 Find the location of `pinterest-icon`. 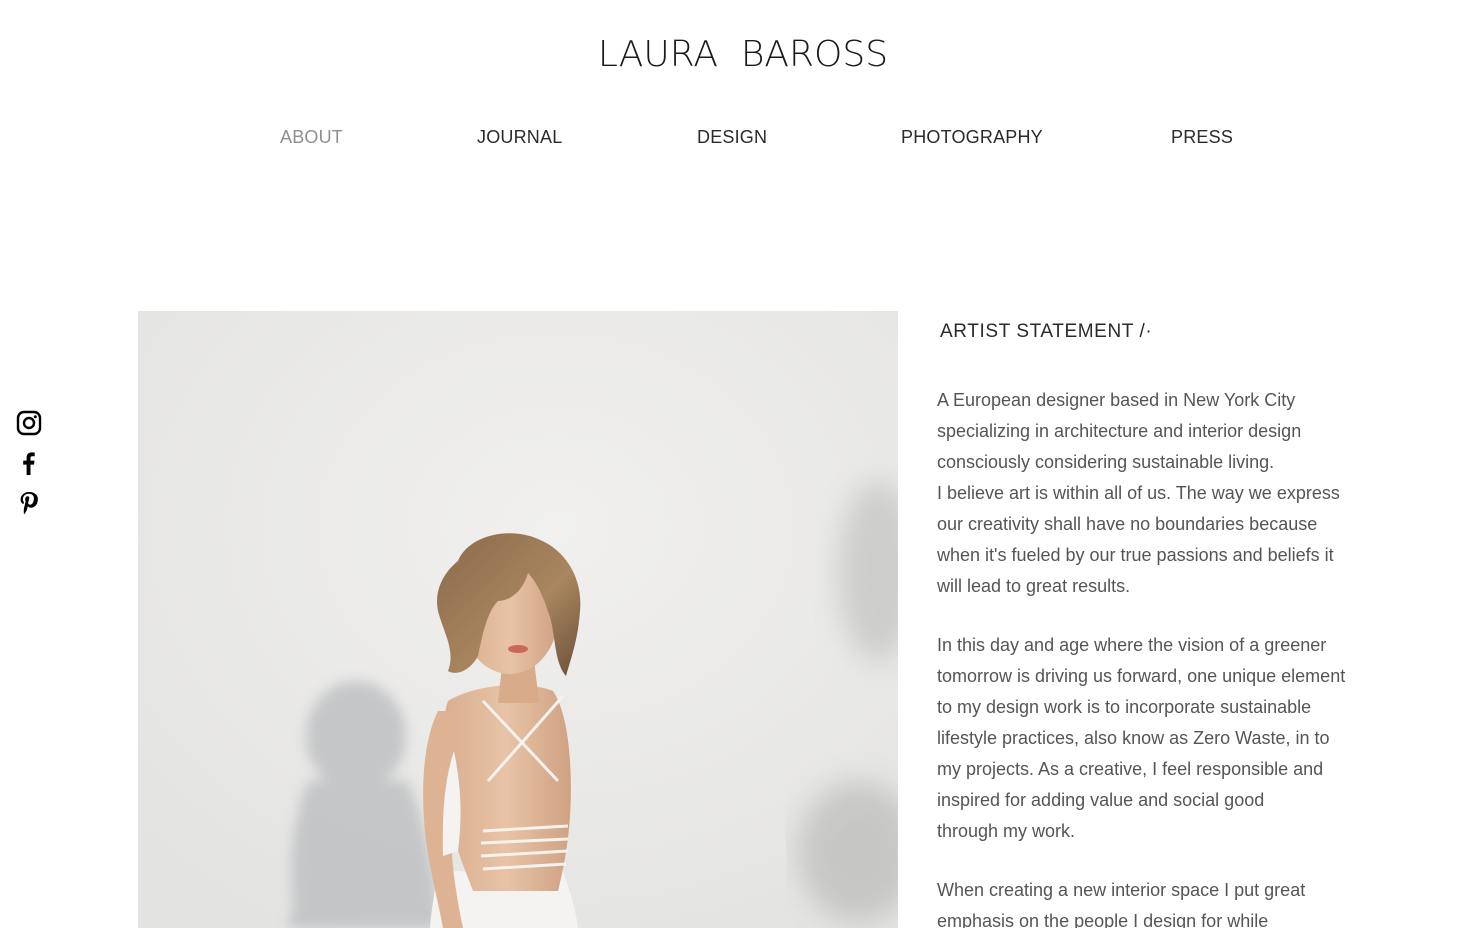

pinterest-icon is located at coordinates (29, 504).